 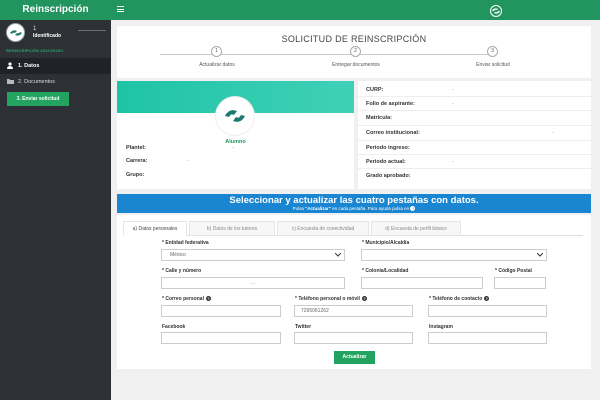 I want to click on banner-sub-prefix: Pulsa, so click(x=299, y=208).